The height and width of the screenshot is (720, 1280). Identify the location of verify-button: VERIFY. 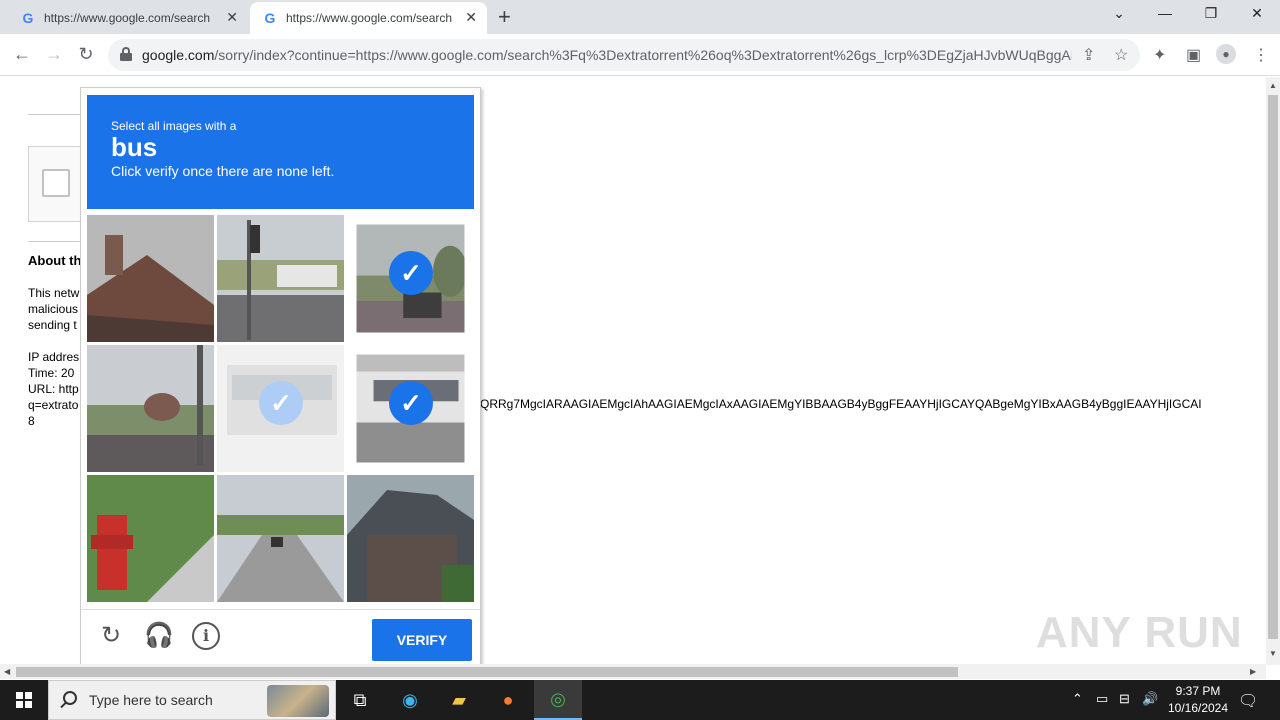
(422, 640).